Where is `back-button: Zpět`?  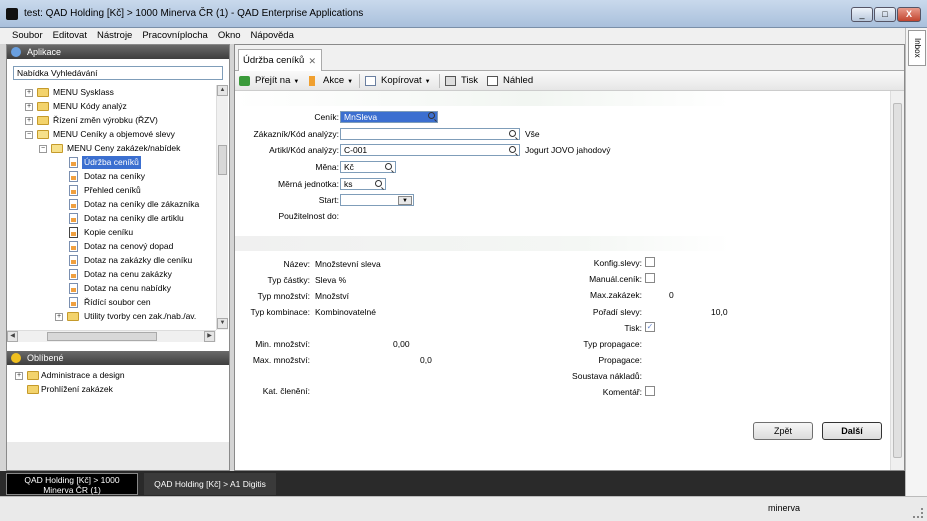 back-button: Zpět is located at coordinates (783, 431).